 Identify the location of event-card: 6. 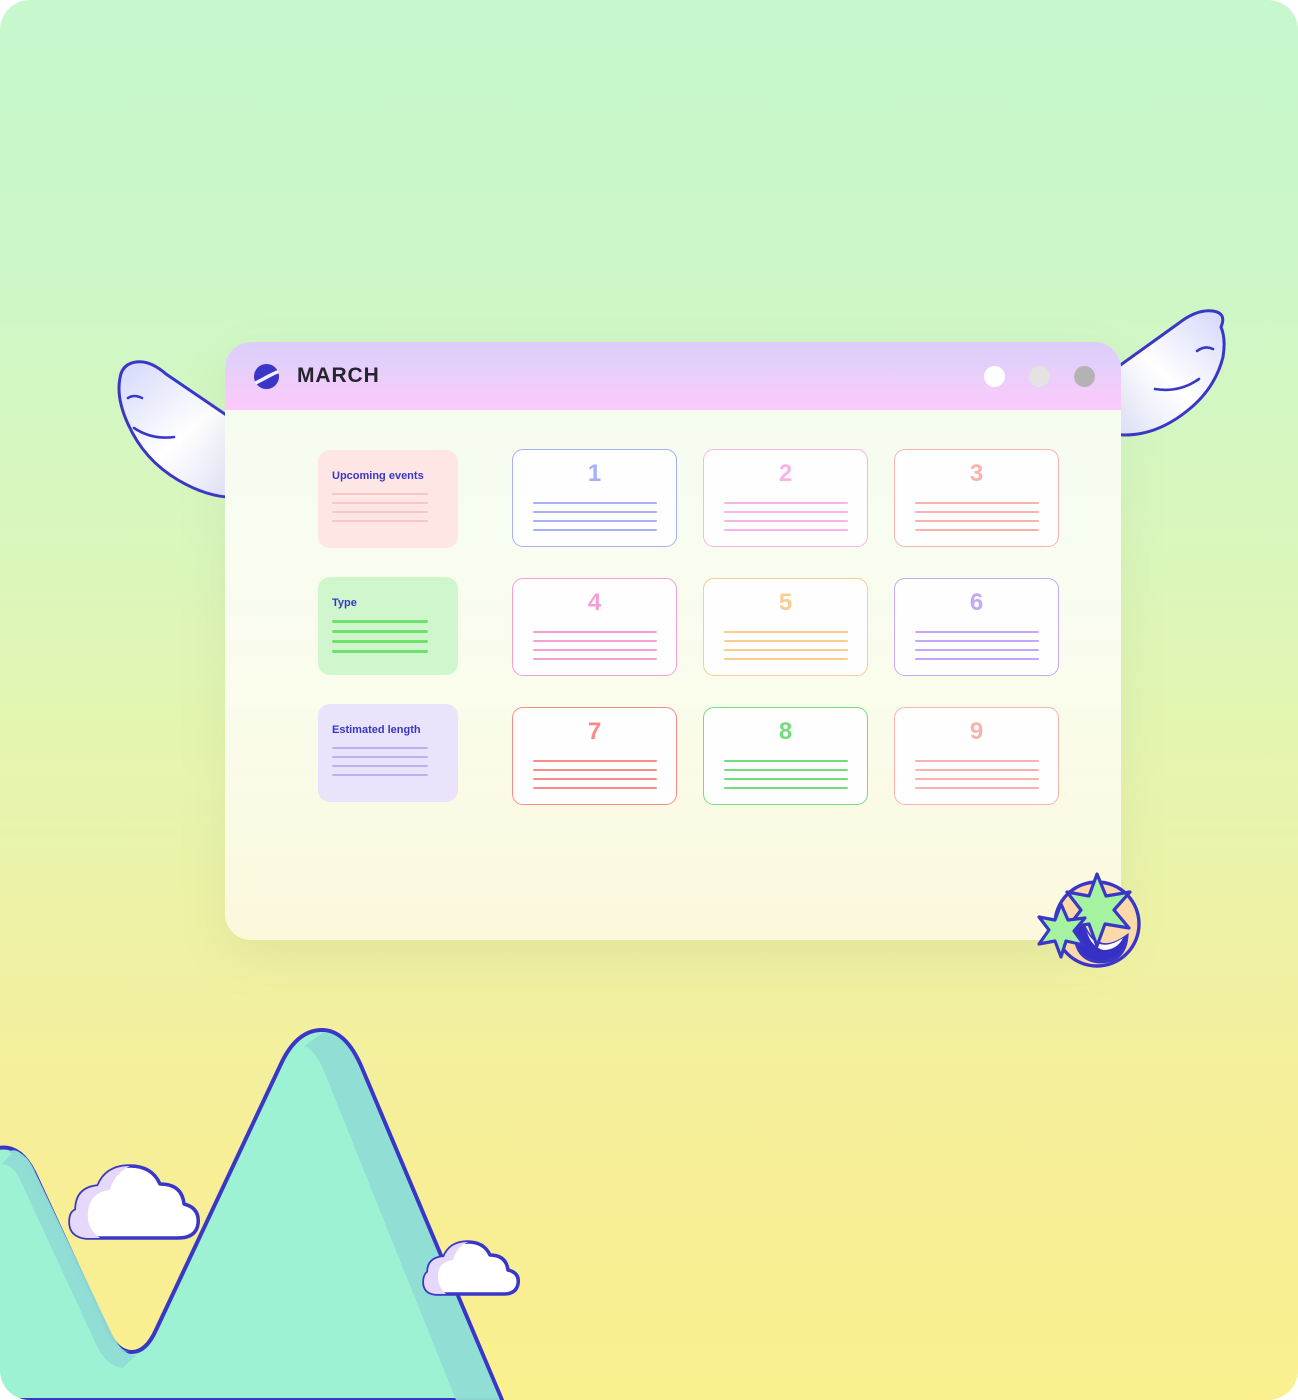
(976, 627).